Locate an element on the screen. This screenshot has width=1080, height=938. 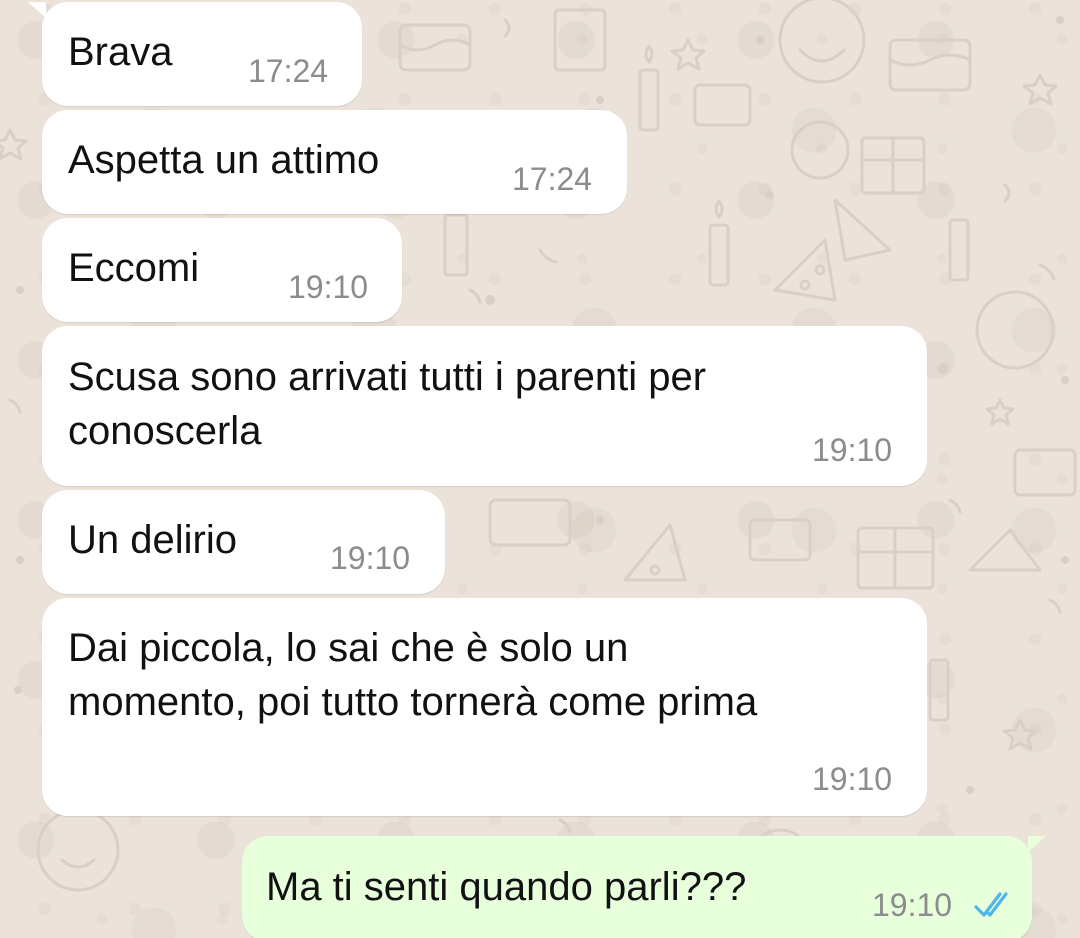
message-bubble-incoming: Eccomi 19:10 is located at coordinates (222, 270).